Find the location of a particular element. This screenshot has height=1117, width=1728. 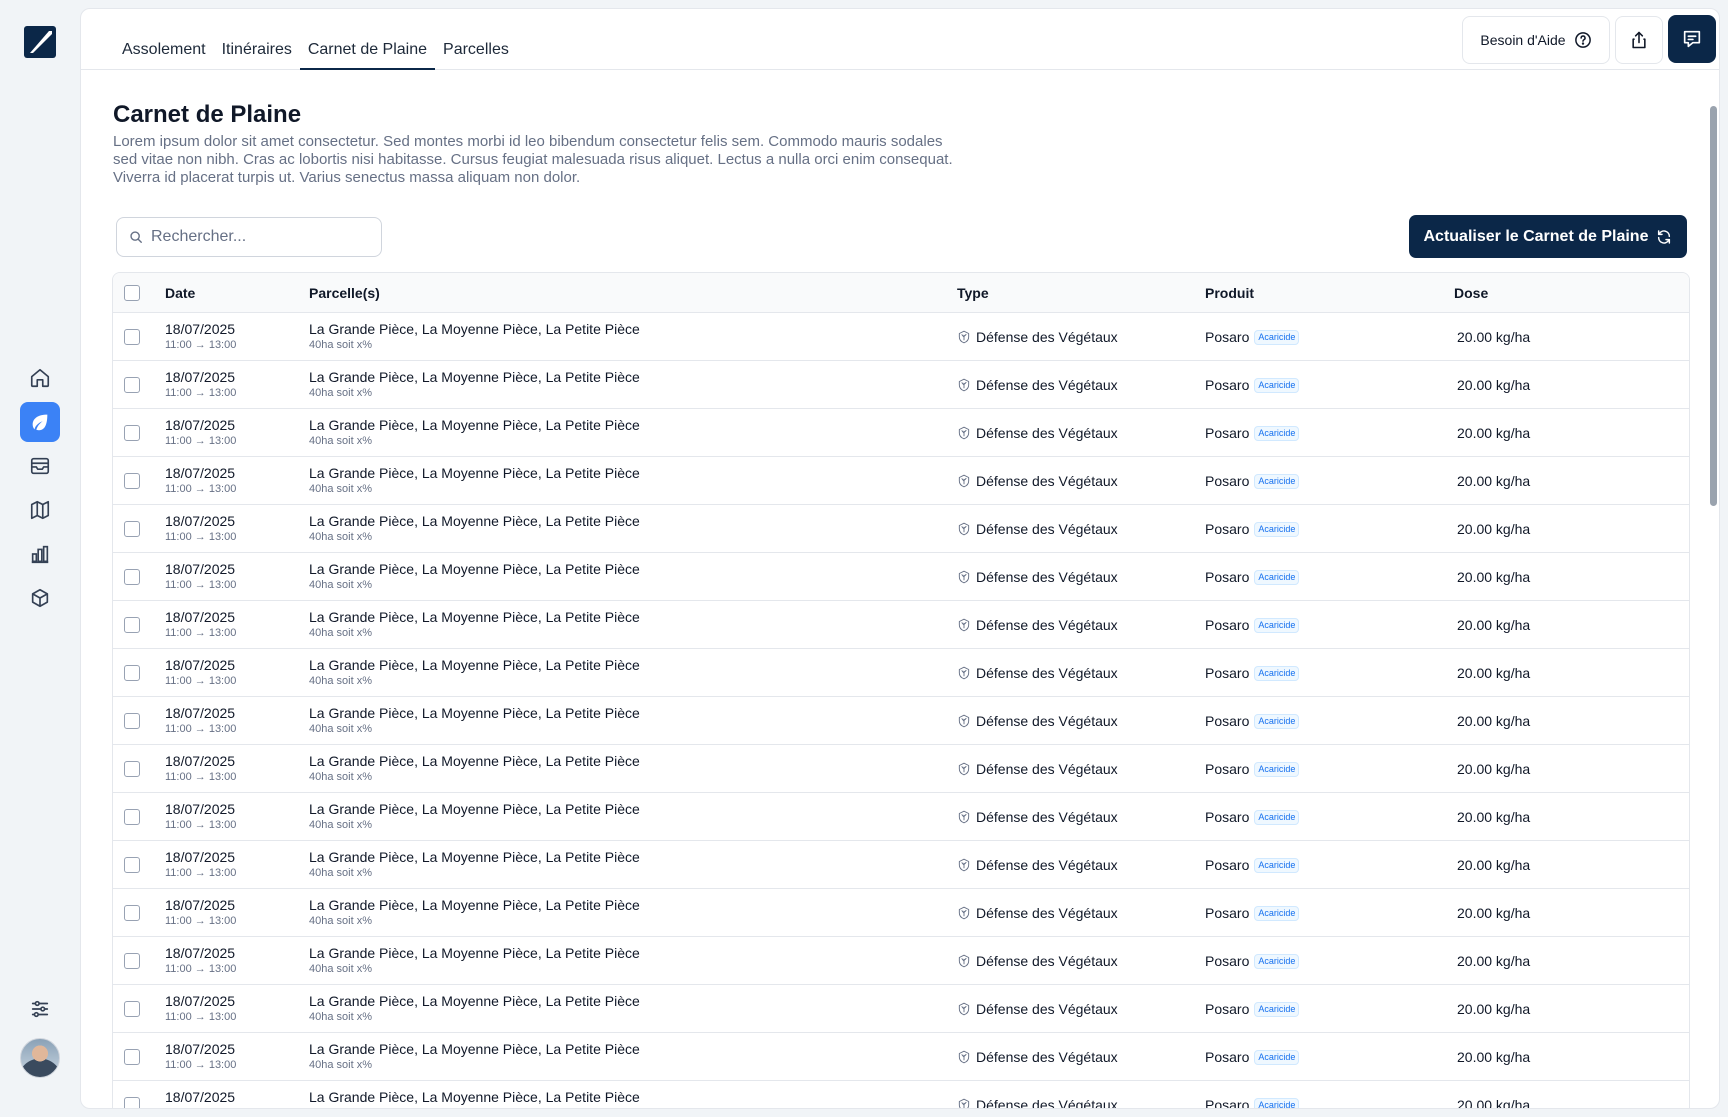

column-header-dose: Dose is located at coordinates (1471, 293).